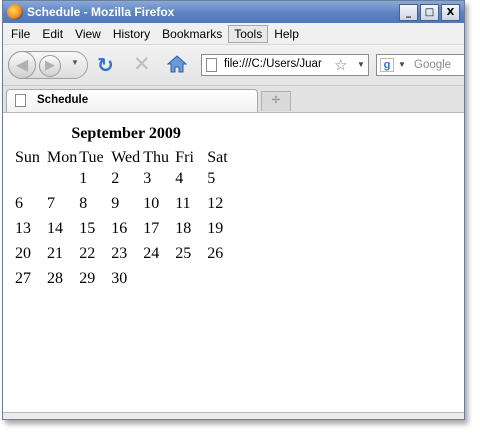 This screenshot has width=480, height=434. Describe the element at coordinates (51, 203) in the screenshot. I see `day-cell: 7` at that location.